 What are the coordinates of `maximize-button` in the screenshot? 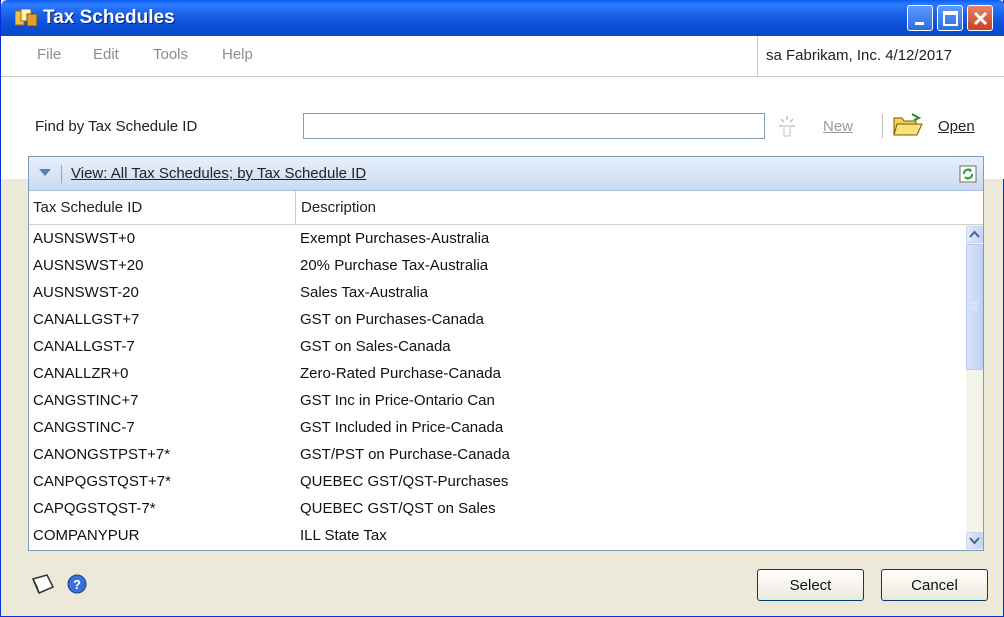 It's located at (950, 18).